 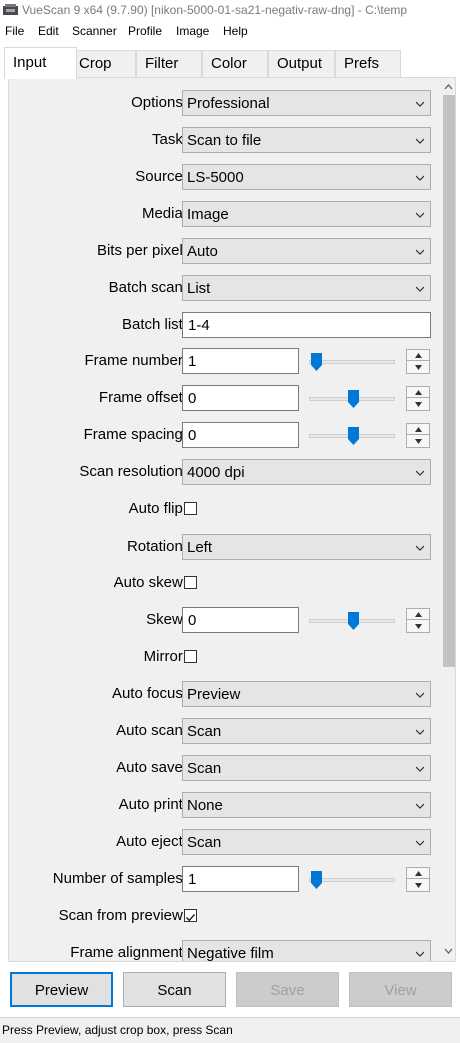 What do you see at coordinates (169, 64) in the screenshot?
I see `tab-filter: Filter` at bounding box center [169, 64].